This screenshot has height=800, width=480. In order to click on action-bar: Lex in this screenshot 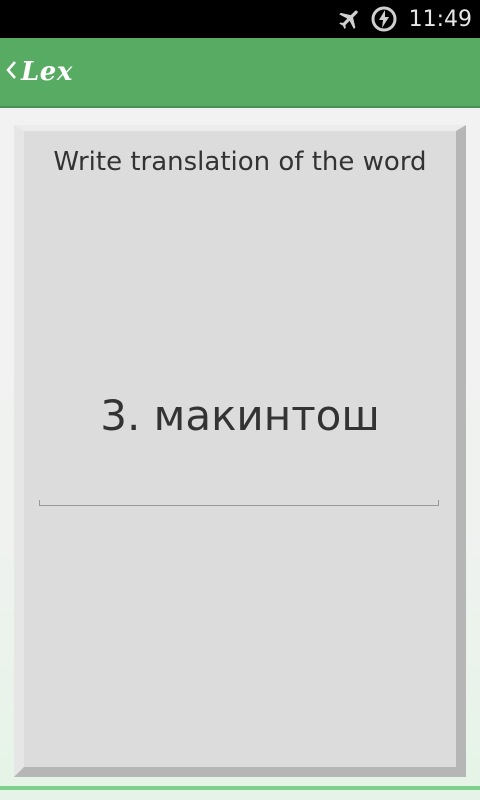, I will do `click(240, 73)`.